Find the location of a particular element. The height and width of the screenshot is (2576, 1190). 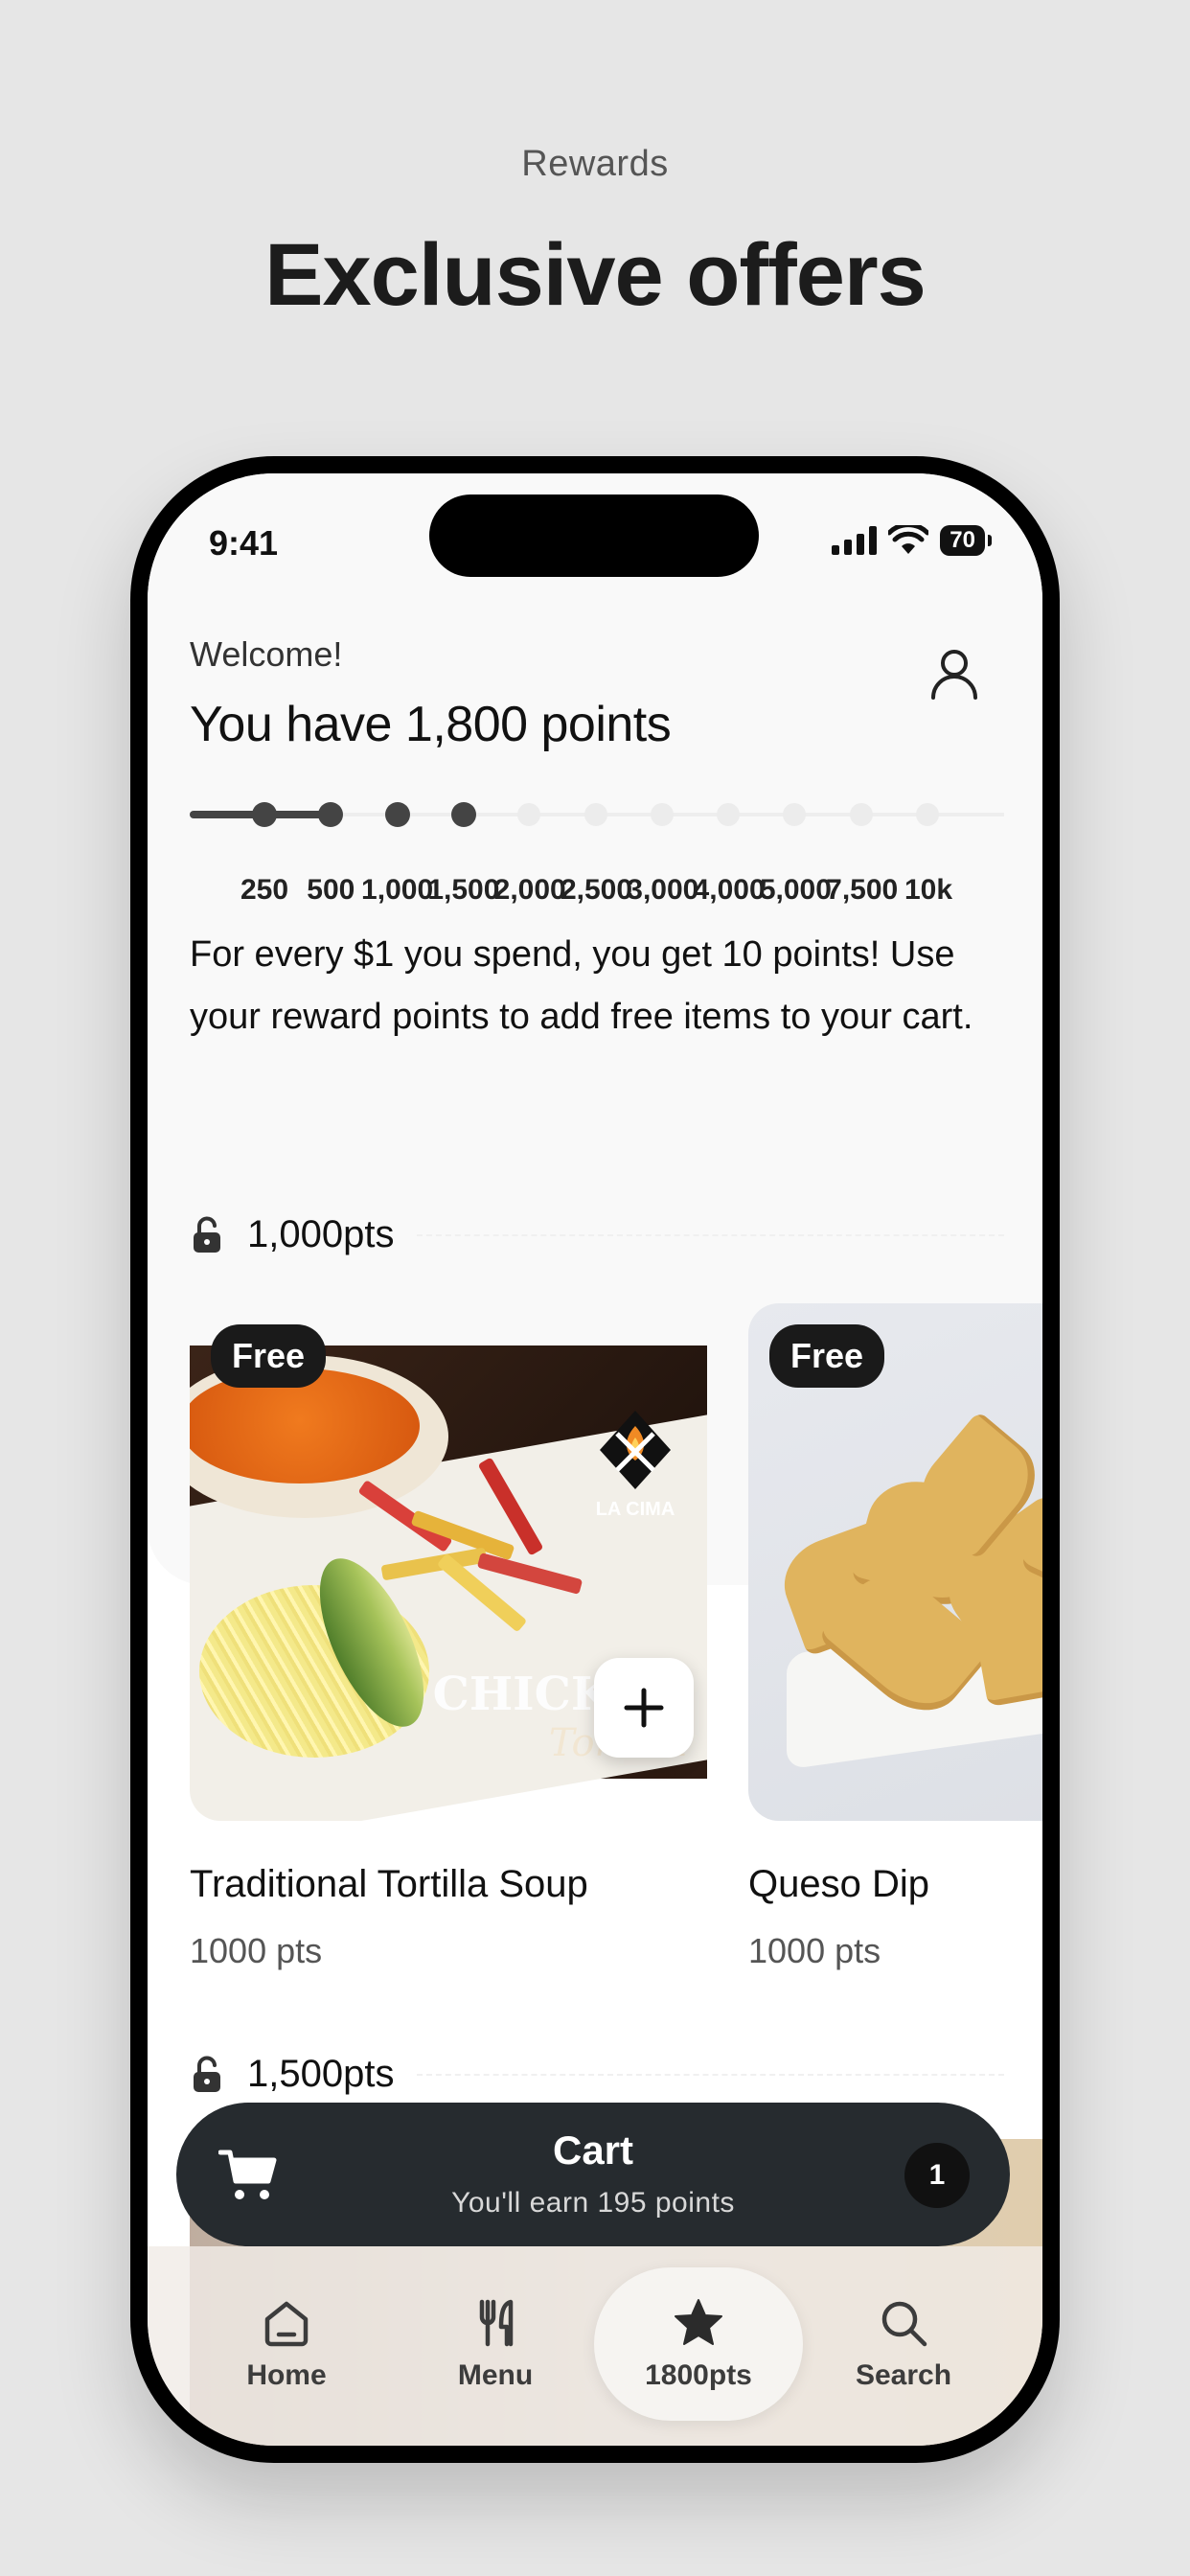

milestone-label: 500 is located at coordinates (331, 890).